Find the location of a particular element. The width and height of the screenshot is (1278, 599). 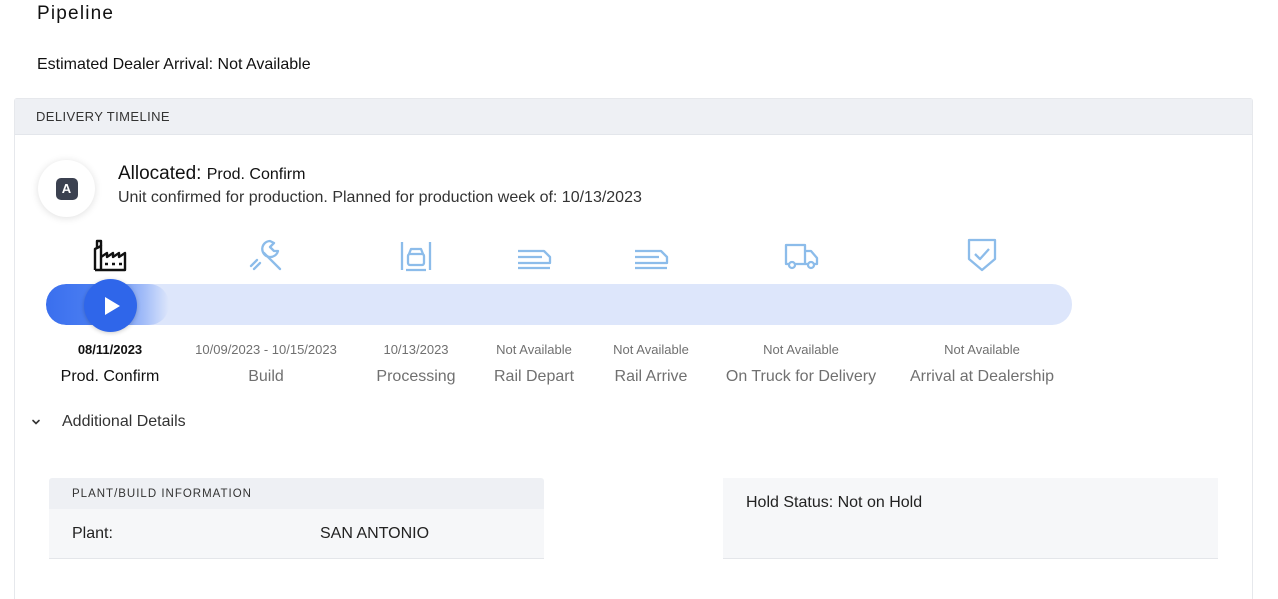

plant-value: SAN ANTONIO is located at coordinates (375, 533).